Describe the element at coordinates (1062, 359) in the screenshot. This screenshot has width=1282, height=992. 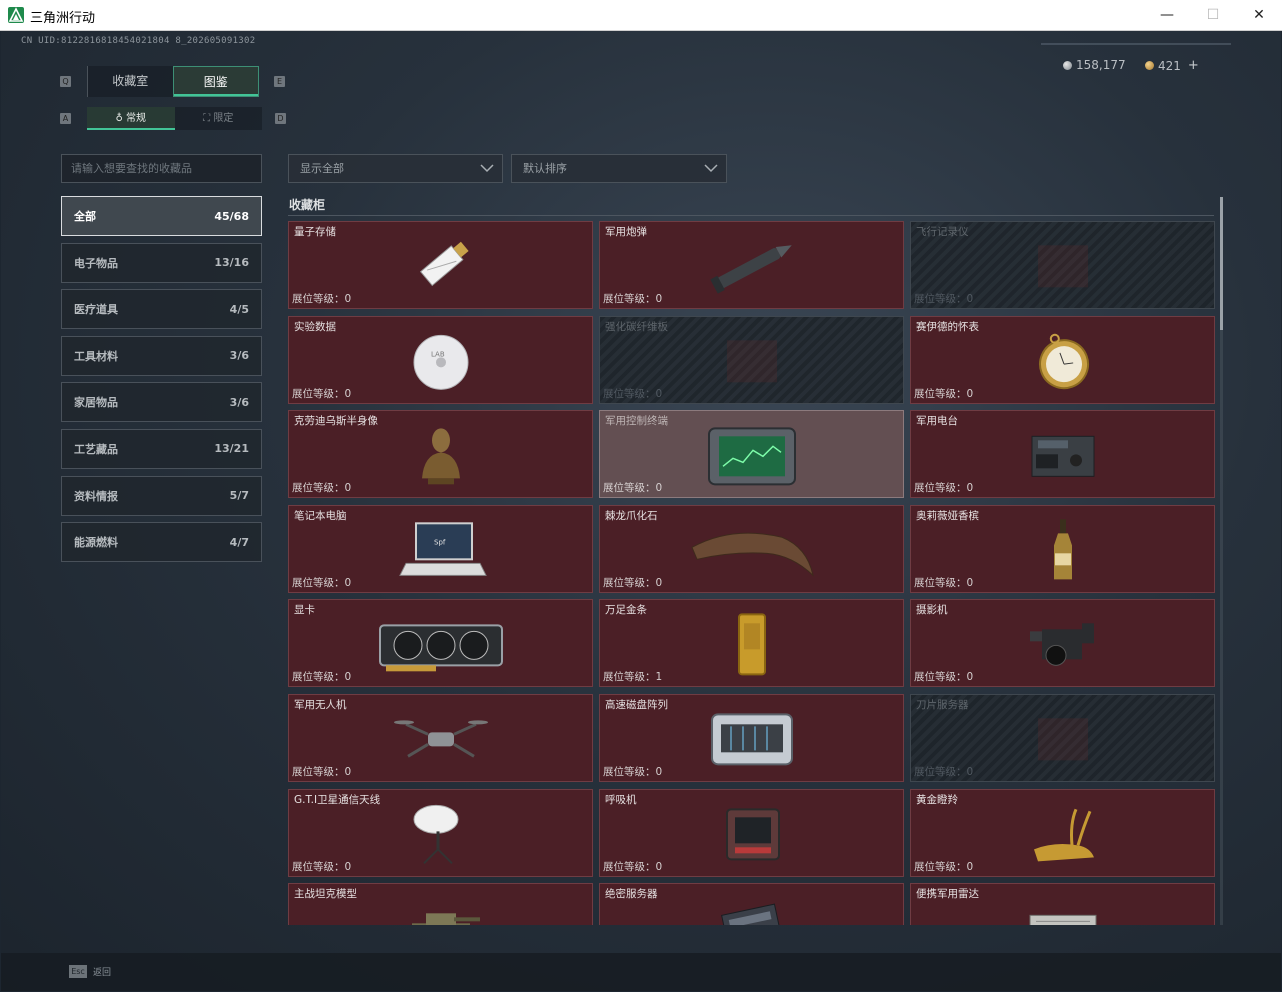
I see `collection-card: 赛伊德的怀表 展位等级：0` at that location.